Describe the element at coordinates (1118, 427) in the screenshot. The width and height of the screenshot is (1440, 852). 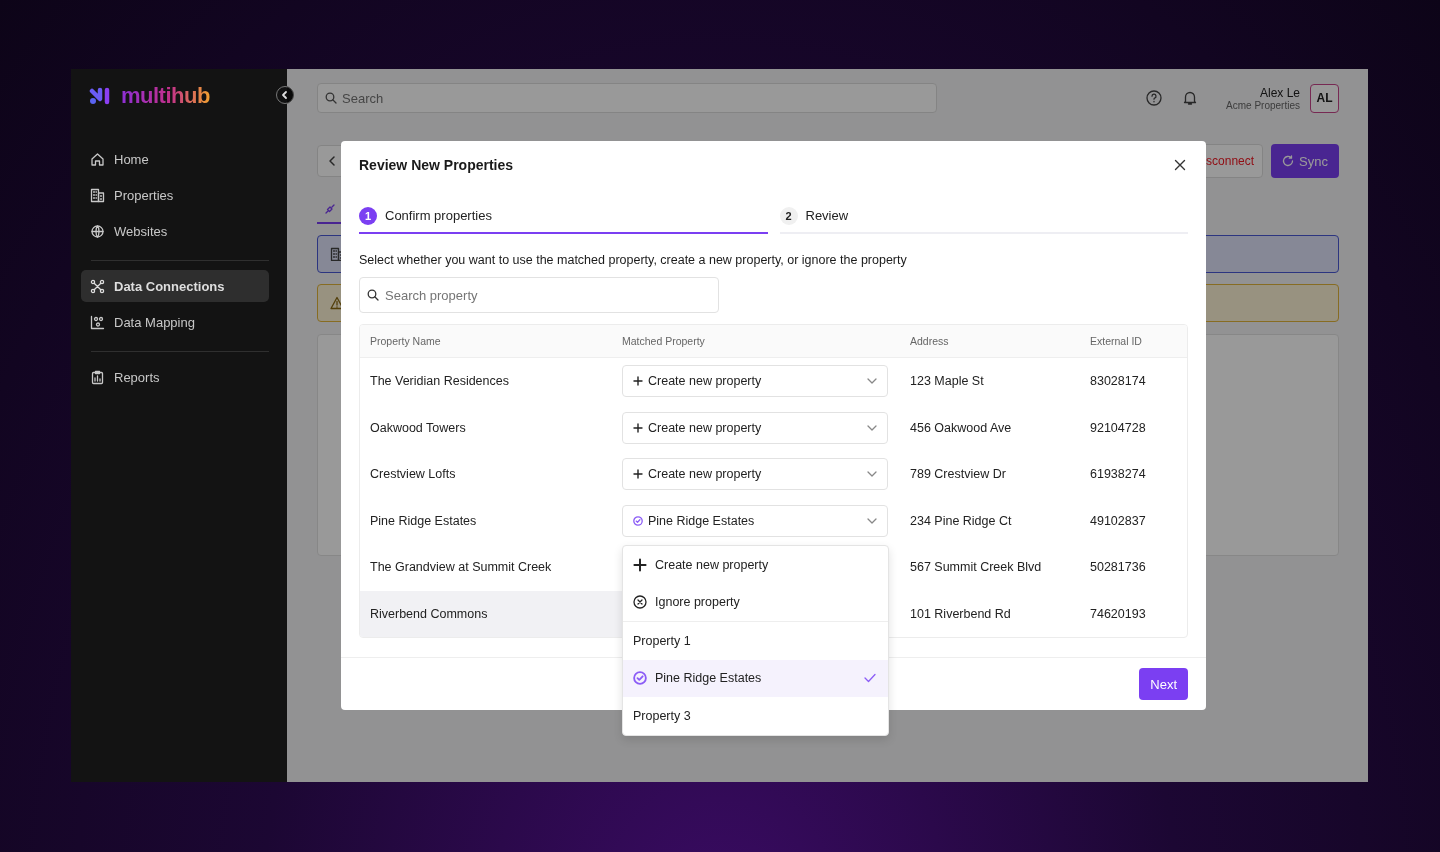
I see `table-cell-text: 92104728` at that location.